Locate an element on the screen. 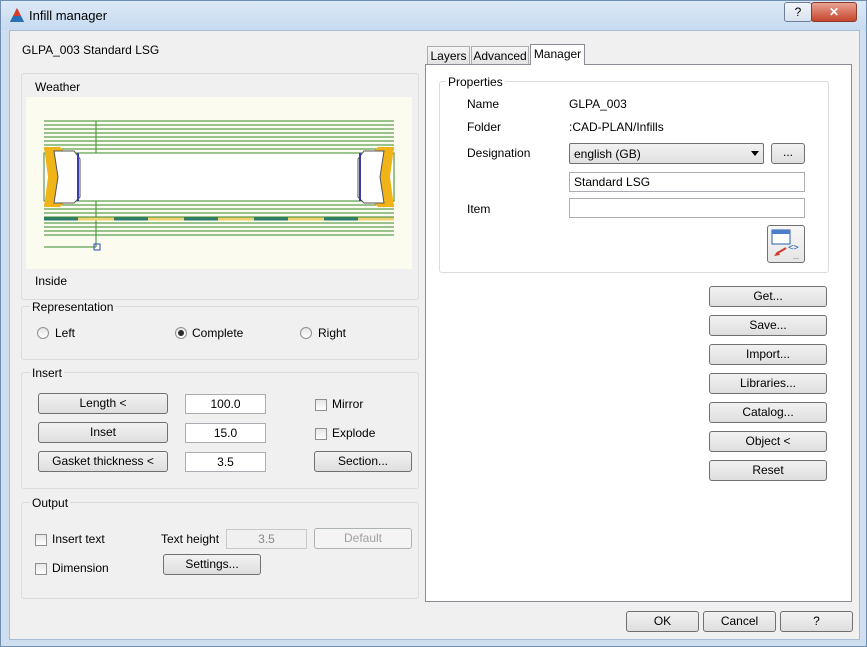  length-input: 100.0 is located at coordinates (225, 404).